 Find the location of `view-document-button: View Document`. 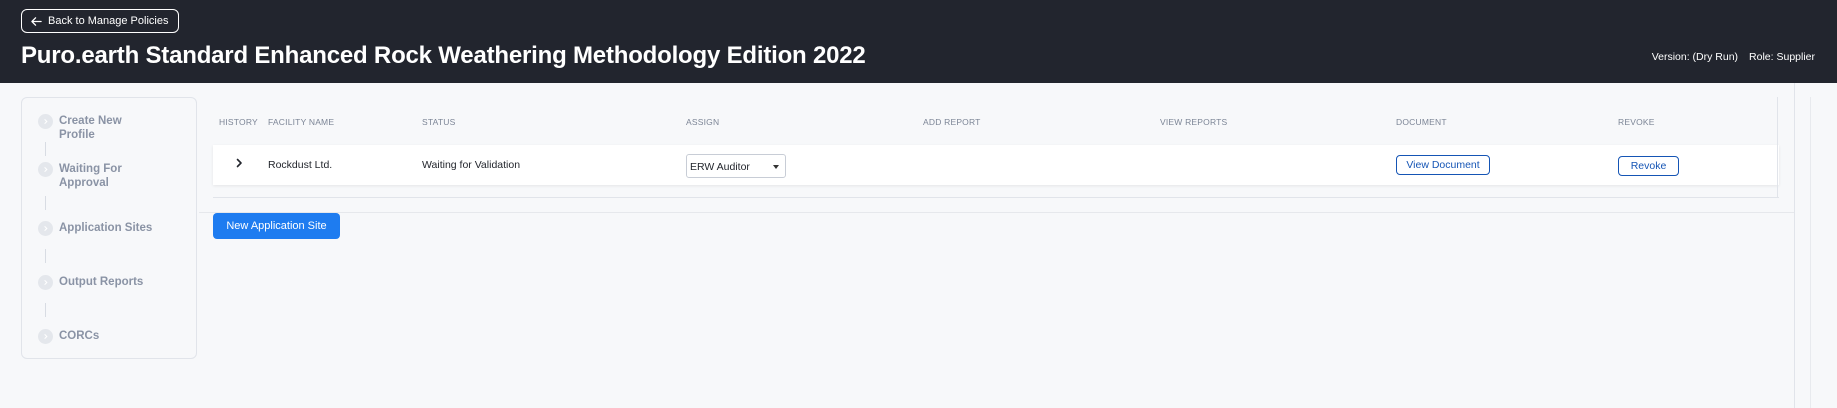

view-document-button: View Document is located at coordinates (1443, 165).